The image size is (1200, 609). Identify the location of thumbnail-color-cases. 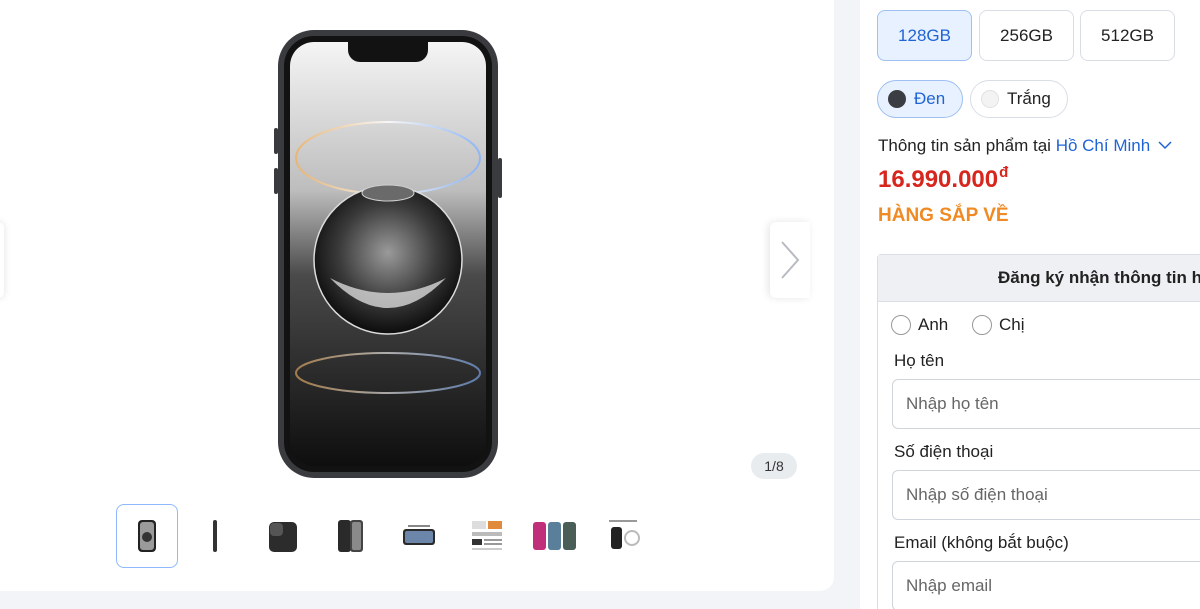
(555, 536).